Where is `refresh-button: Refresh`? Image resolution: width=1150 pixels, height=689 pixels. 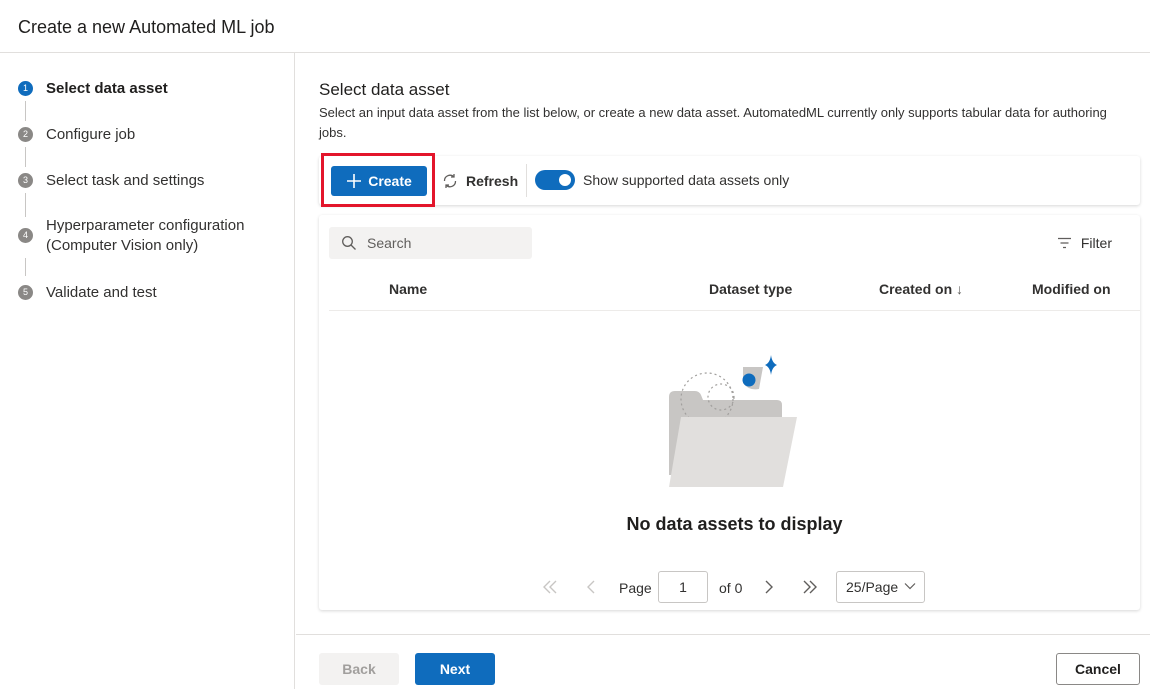 refresh-button: Refresh is located at coordinates (479, 181).